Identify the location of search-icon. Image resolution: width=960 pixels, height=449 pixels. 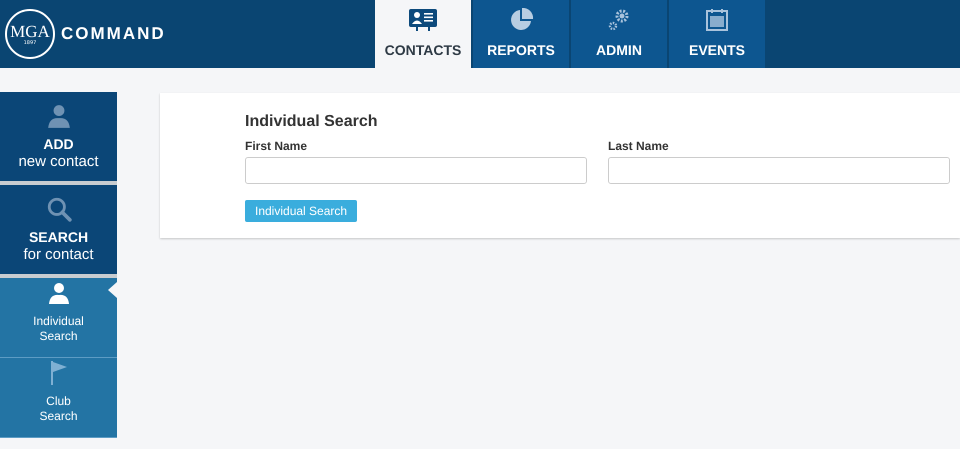
(59, 209).